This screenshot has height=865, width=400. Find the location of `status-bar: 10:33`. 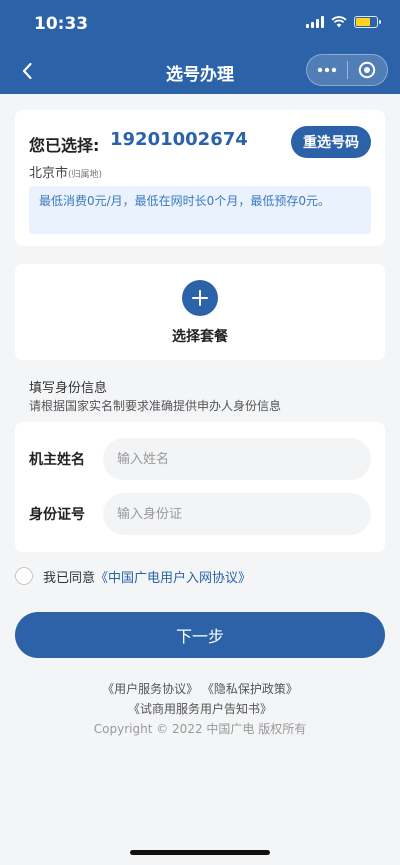

status-bar: 10:33 is located at coordinates (200, 23).